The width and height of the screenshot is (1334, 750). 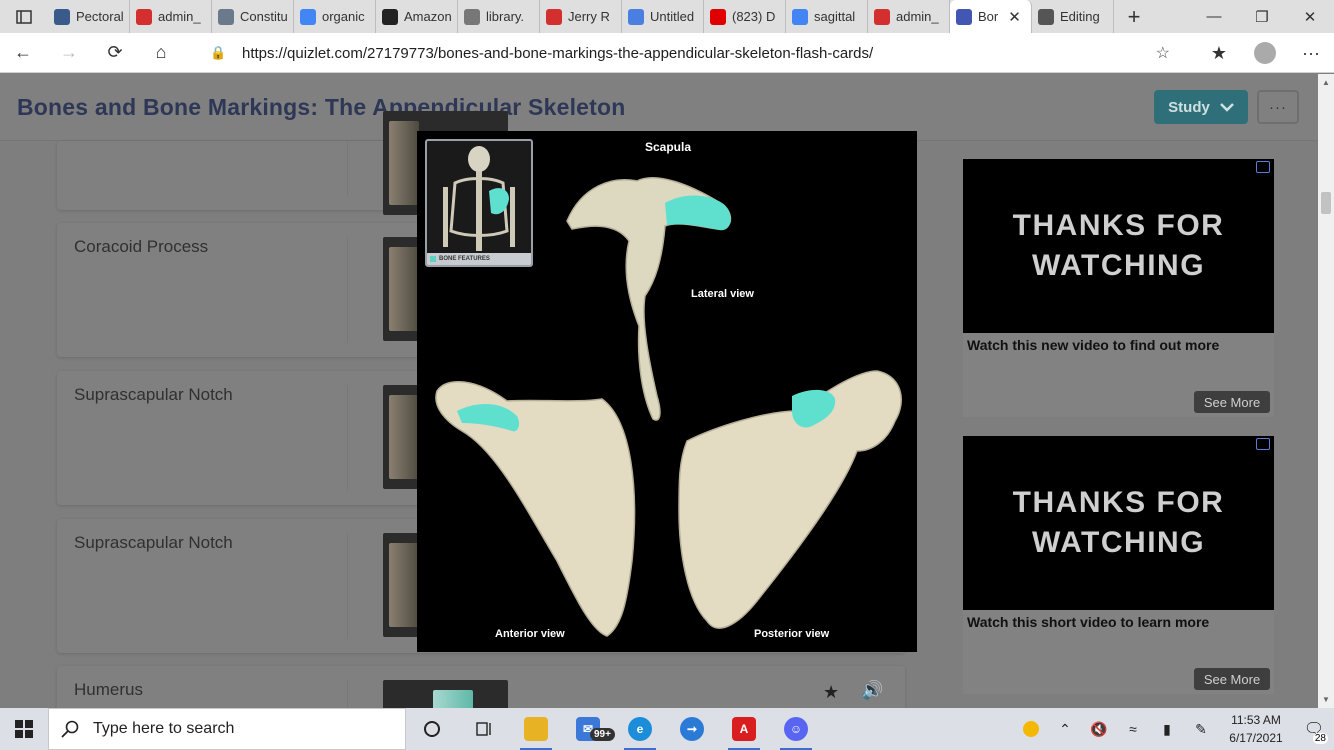 I want to click on close-tab-icon: ✕, so click(x=1014, y=17).